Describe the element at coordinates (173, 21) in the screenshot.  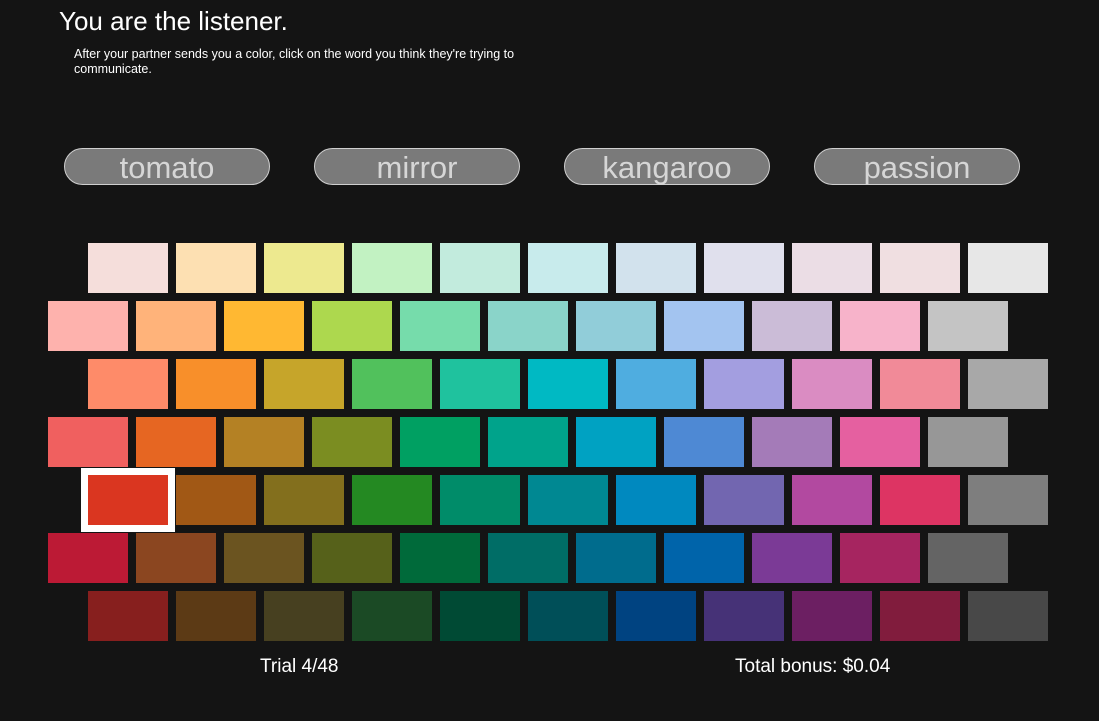
I see `page-title: You are the listener.` at that location.